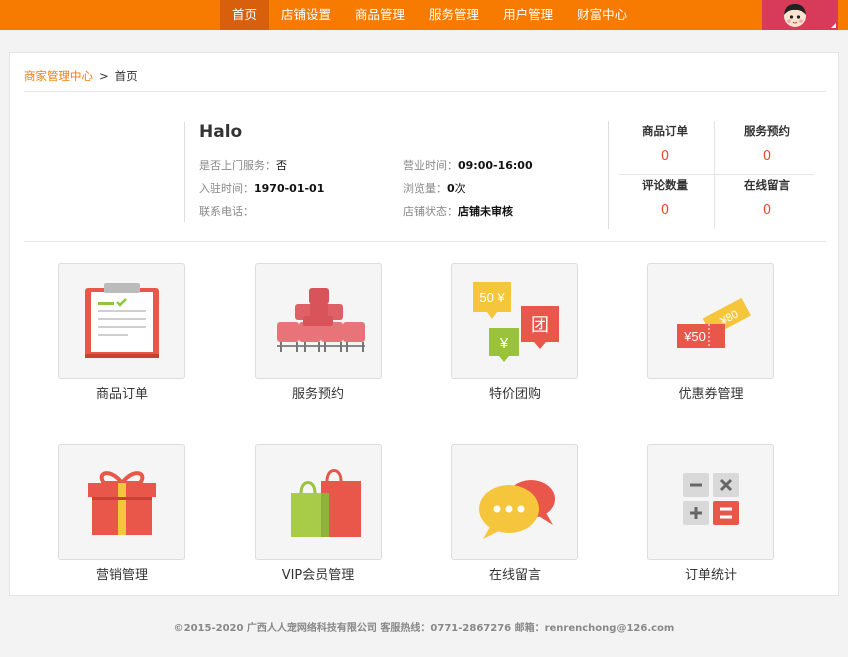  I want to click on user-menu, so click(800, 15).